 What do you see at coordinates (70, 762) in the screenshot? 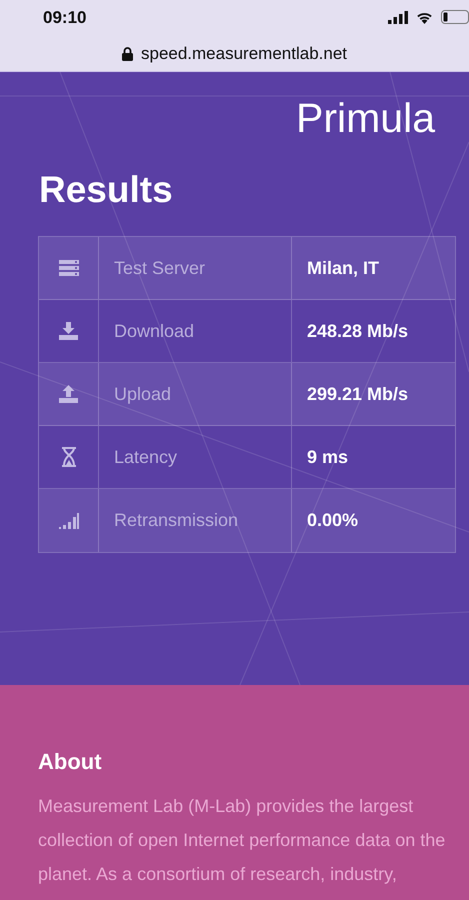
I see `about-heading: About` at bounding box center [70, 762].